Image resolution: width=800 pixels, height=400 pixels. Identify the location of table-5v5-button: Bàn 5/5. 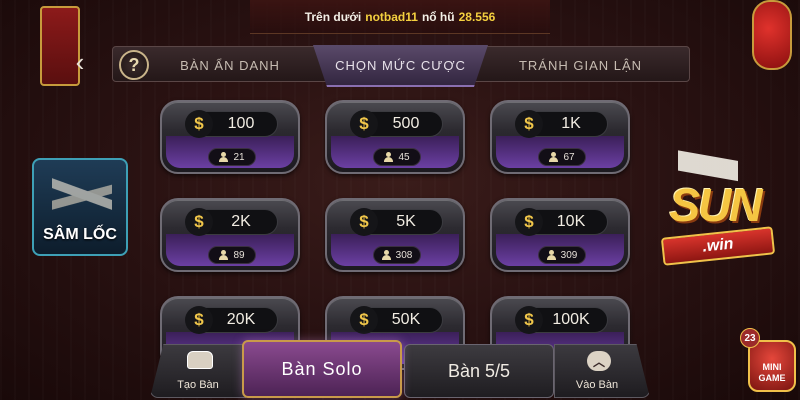
(479, 371).